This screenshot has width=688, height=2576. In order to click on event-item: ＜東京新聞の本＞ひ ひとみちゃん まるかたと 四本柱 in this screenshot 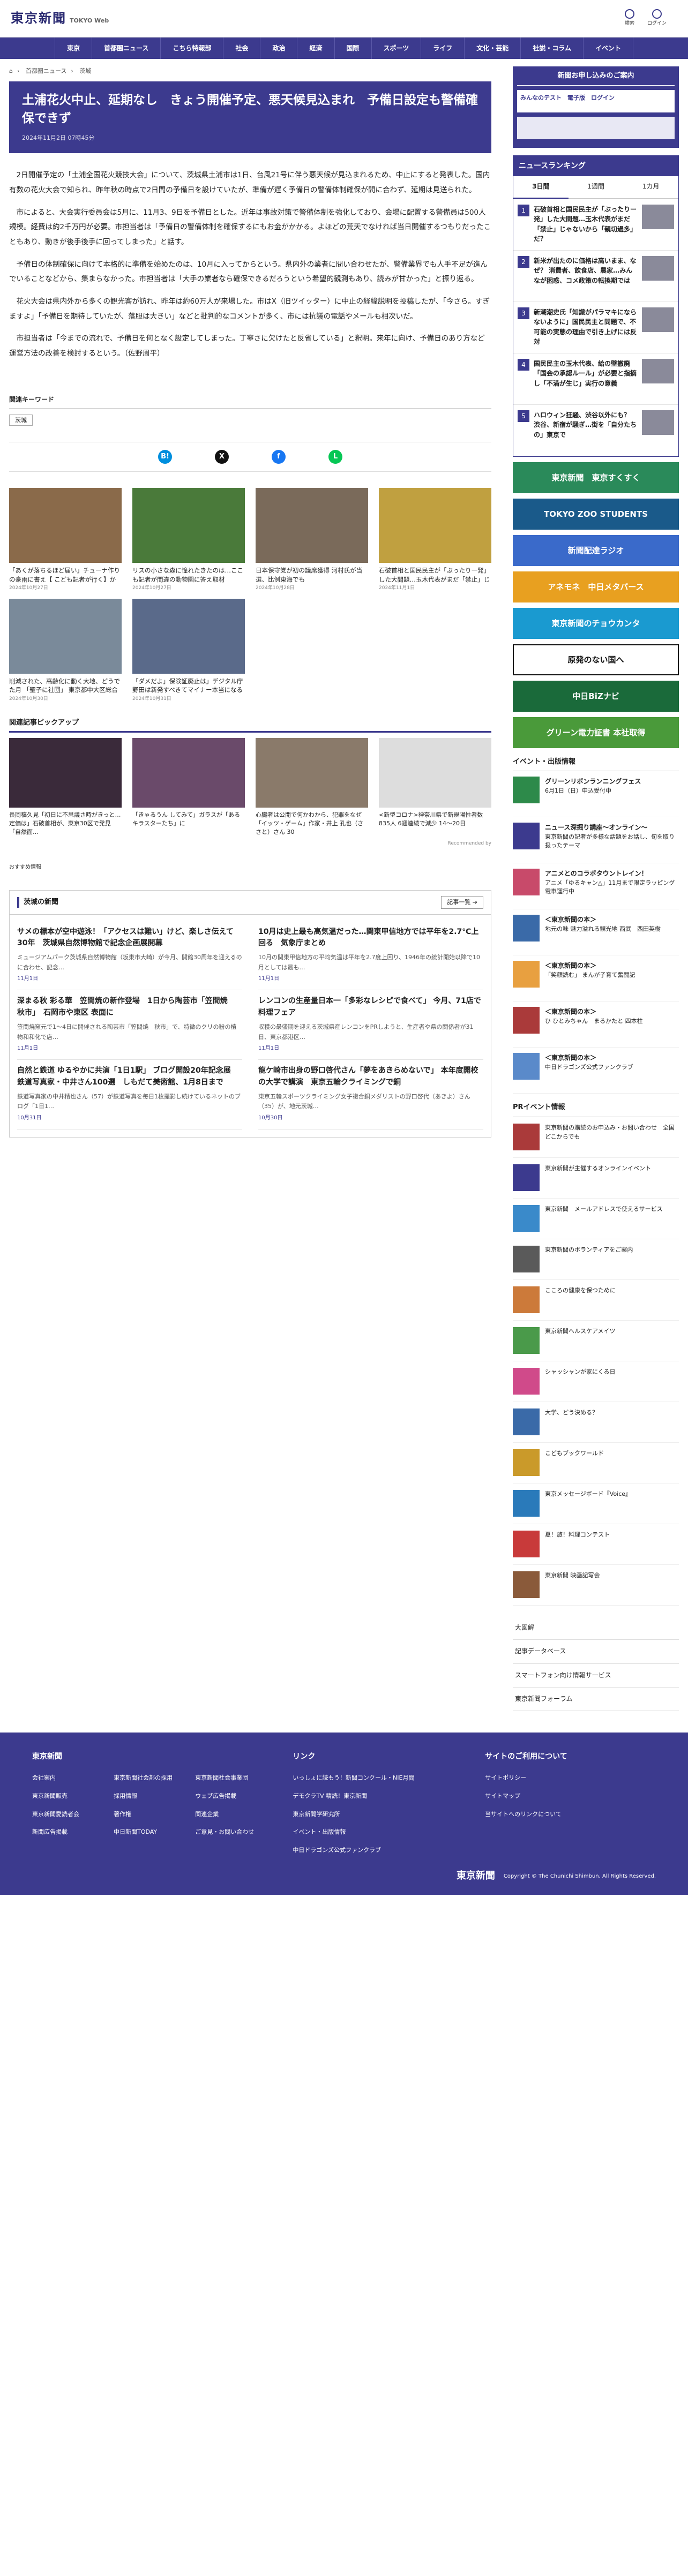, I will do `click(596, 1024)`.